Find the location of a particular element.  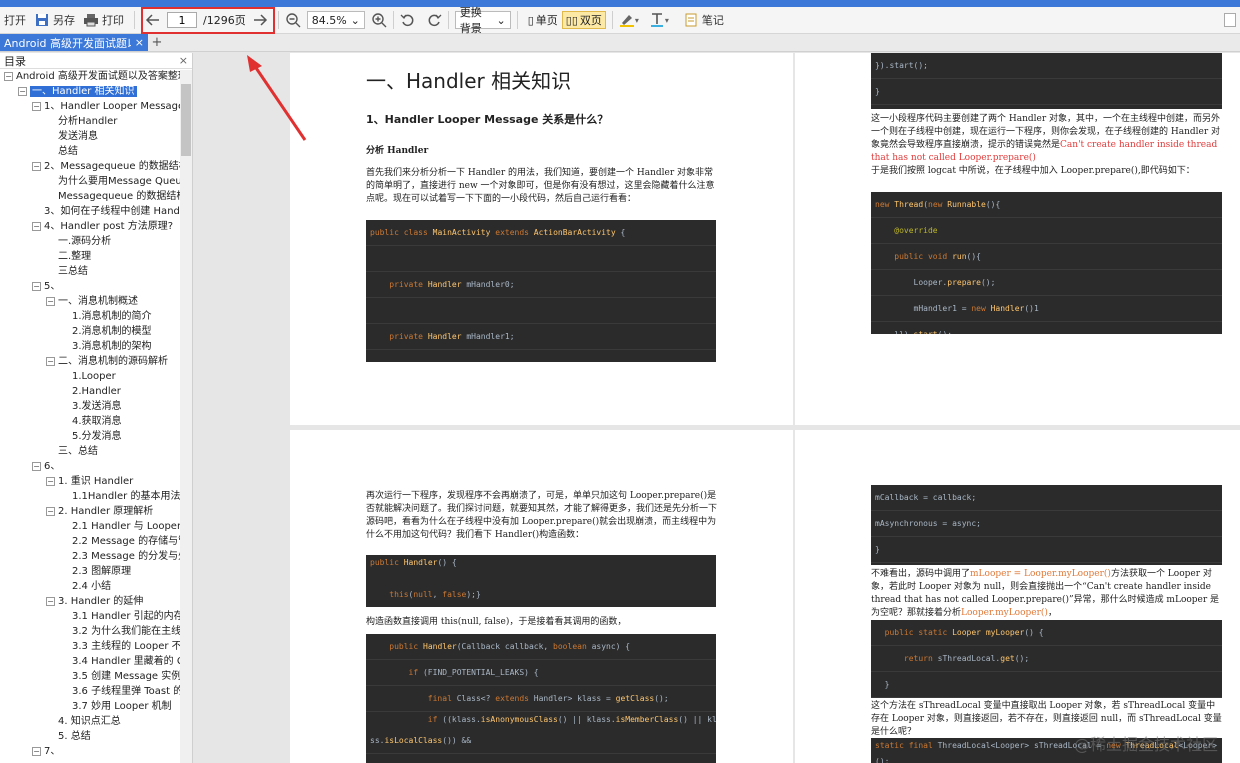

code-line: } is located at coordinates (1046, 550).